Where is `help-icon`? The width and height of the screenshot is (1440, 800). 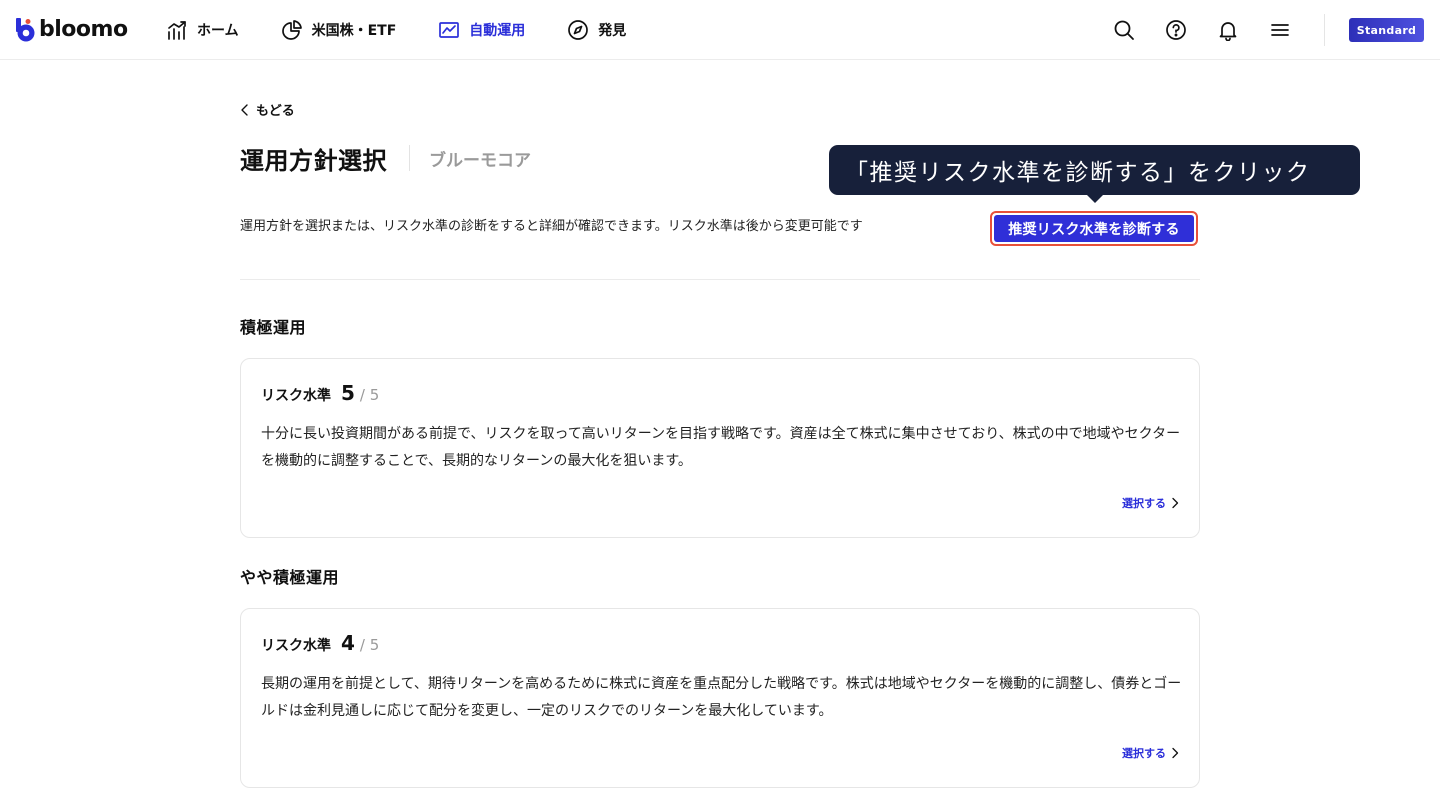 help-icon is located at coordinates (1176, 30).